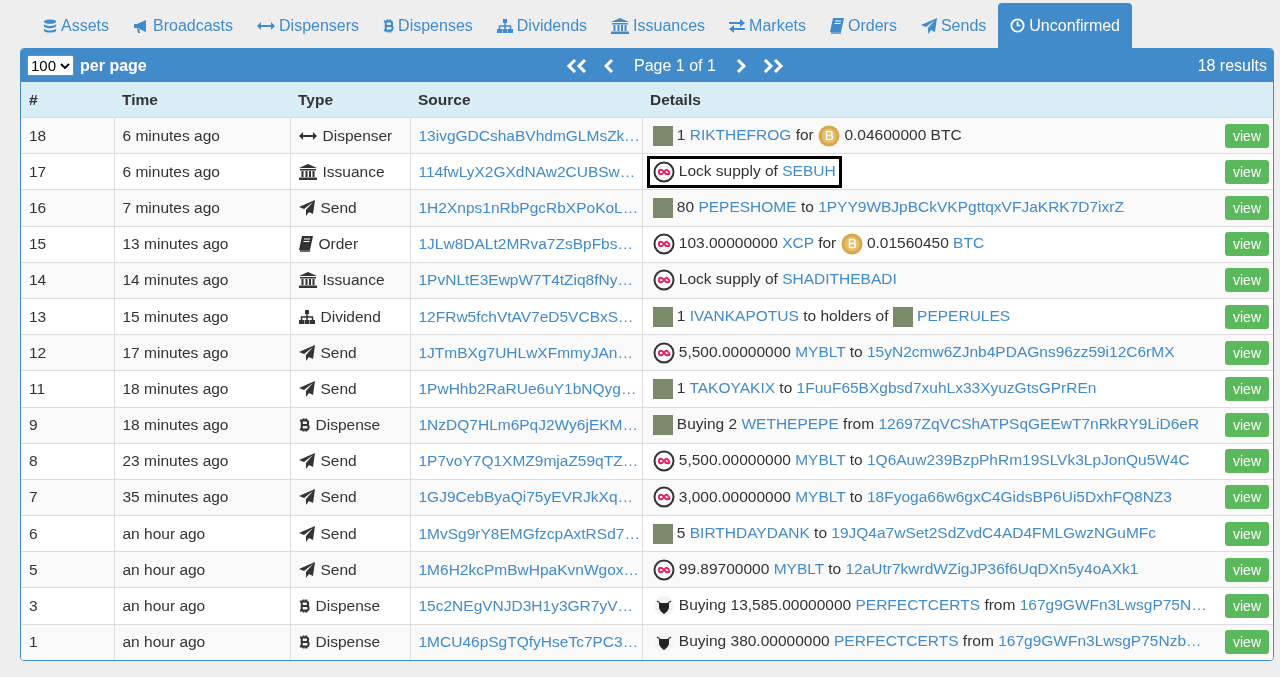 The width and height of the screenshot is (1280, 677). What do you see at coordinates (971, 207) in the screenshot?
I see `detail-link: 1PYY9WBJpBCkVKPgttqxVFJaKRK7D7ixrZ` at bounding box center [971, 207].